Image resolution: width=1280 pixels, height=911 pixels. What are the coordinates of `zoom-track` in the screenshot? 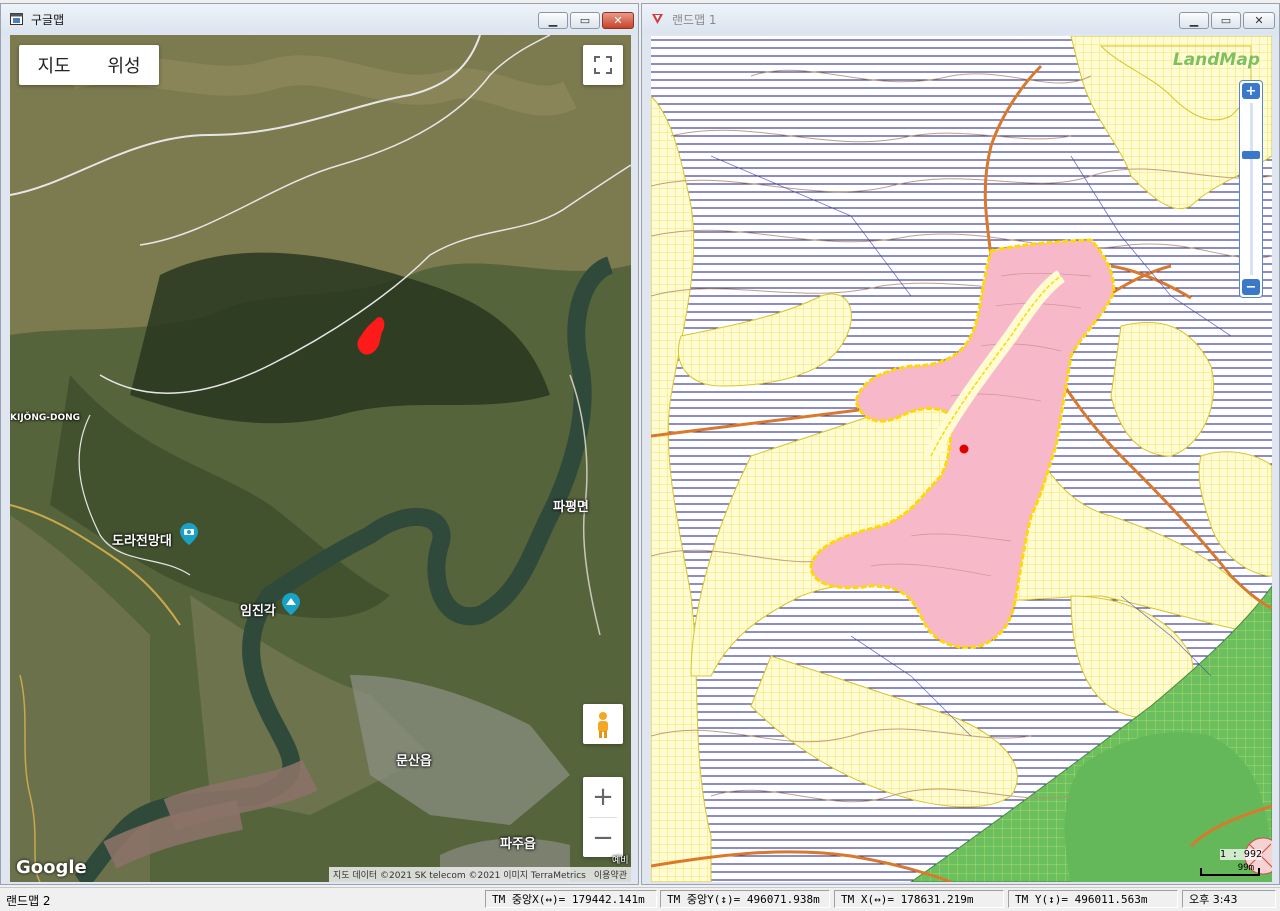 It's located at (1251, 189).